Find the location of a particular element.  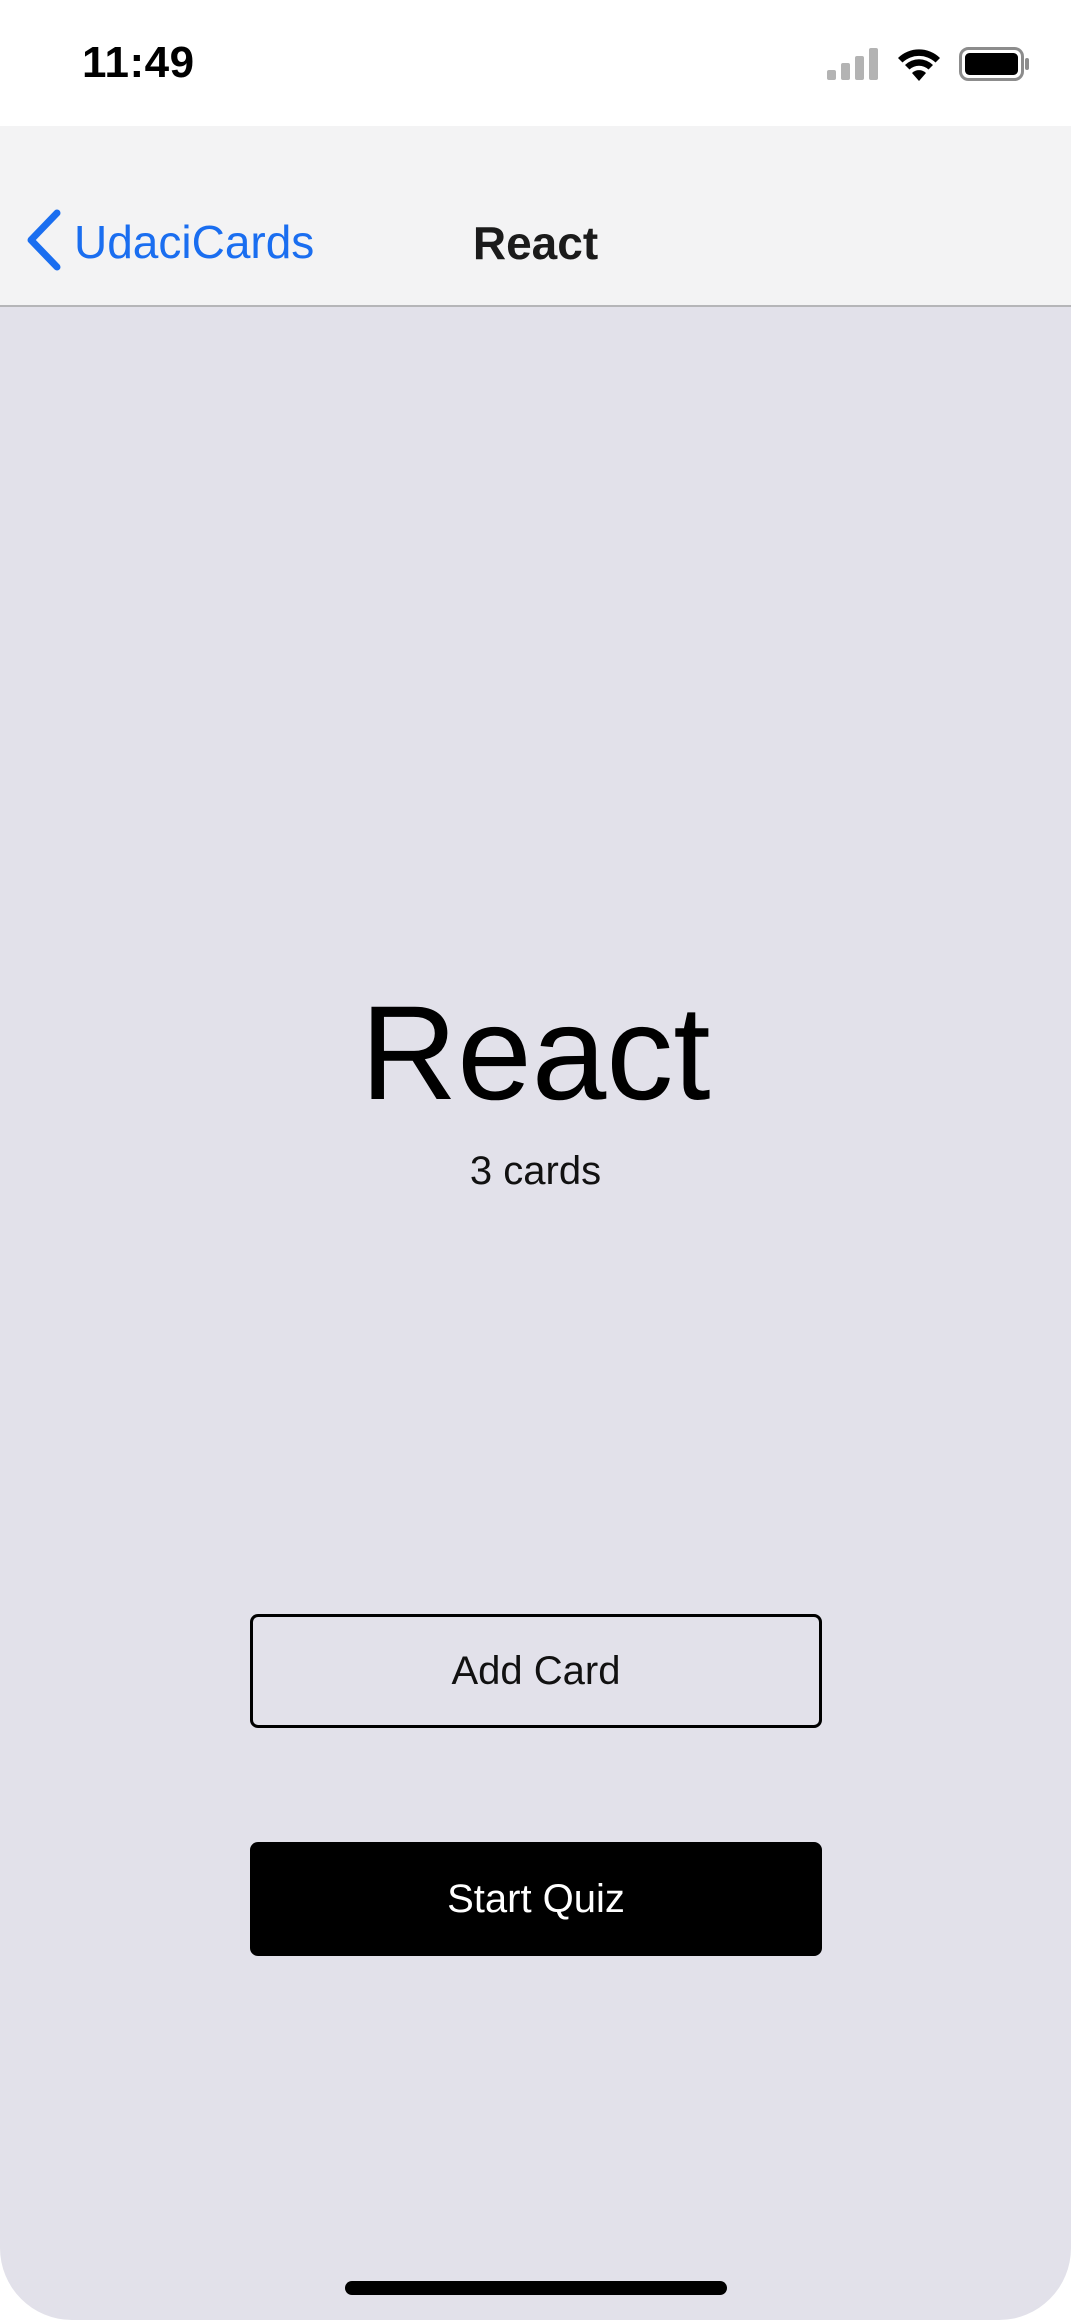

status-icons is located at coordinates (928, 66).